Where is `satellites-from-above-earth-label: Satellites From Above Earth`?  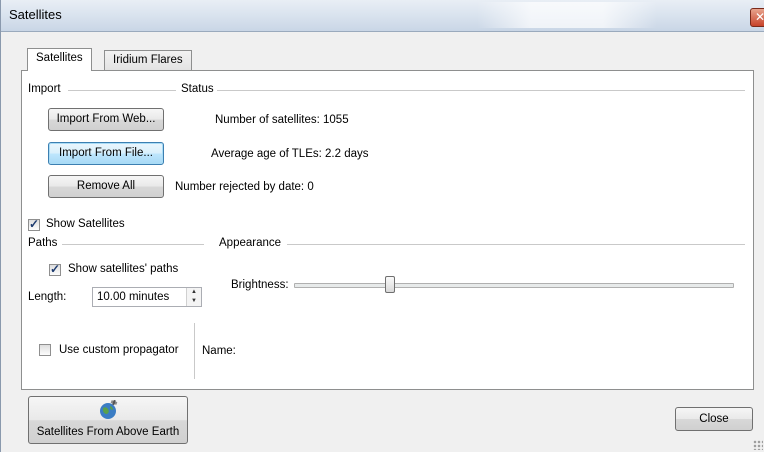 satellites-from-above-earth-label: Satellites From Above Earth is located at coordinates (108, 432).